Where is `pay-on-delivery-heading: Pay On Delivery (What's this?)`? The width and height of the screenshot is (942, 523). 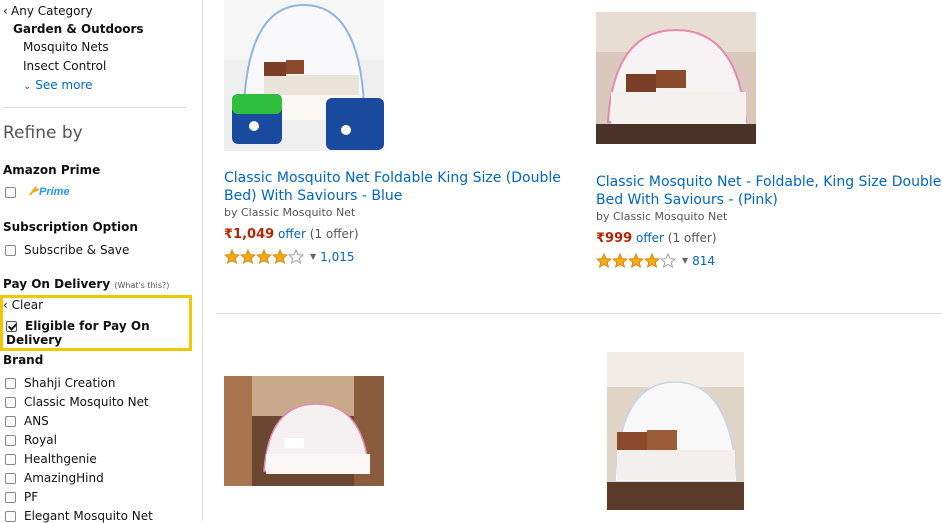
pay-on-delivery-heading: Pay On Delivery (What's this?) is located at coordinates (86, 284).